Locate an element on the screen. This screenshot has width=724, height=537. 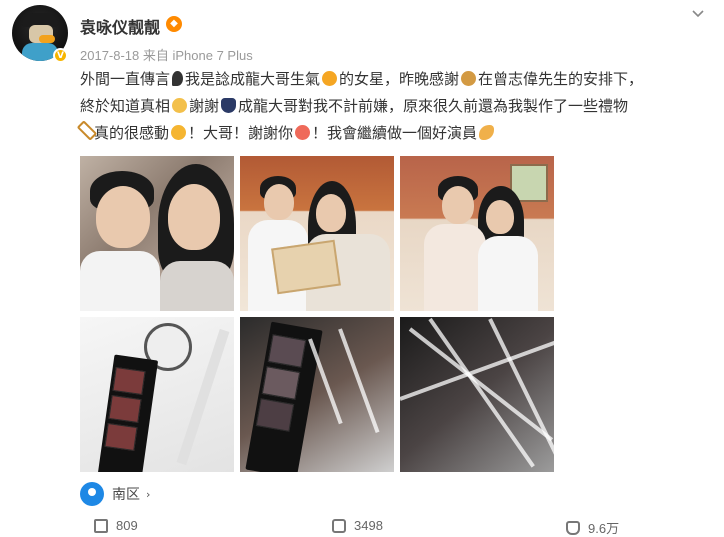
location-tag: 南区 › is located at coordinates (115, 494).